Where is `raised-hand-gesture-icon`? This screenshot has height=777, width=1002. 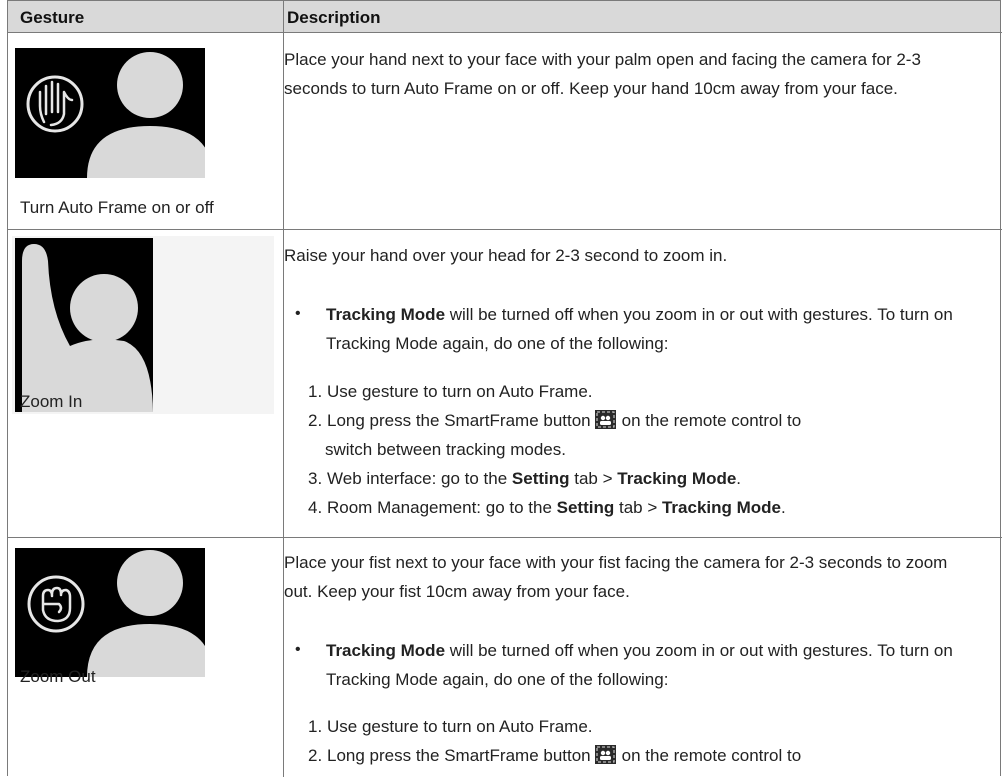
raised-hand-gesture-icon is located at coordinates (143, 325).